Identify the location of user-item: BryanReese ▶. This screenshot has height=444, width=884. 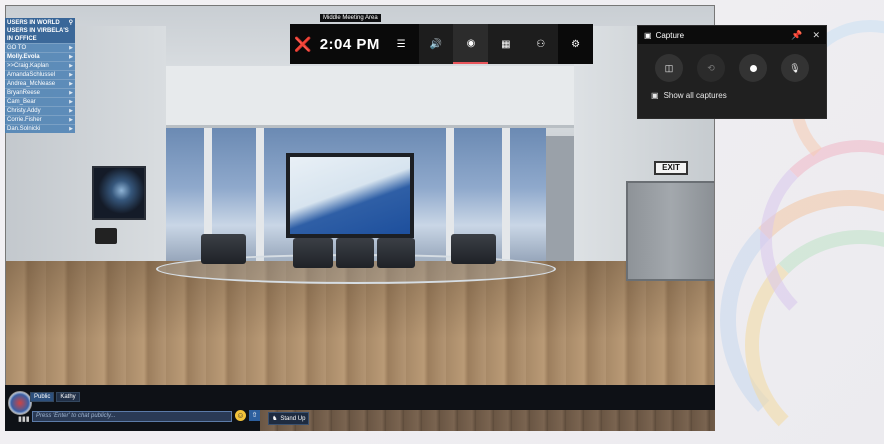
(40, 92).